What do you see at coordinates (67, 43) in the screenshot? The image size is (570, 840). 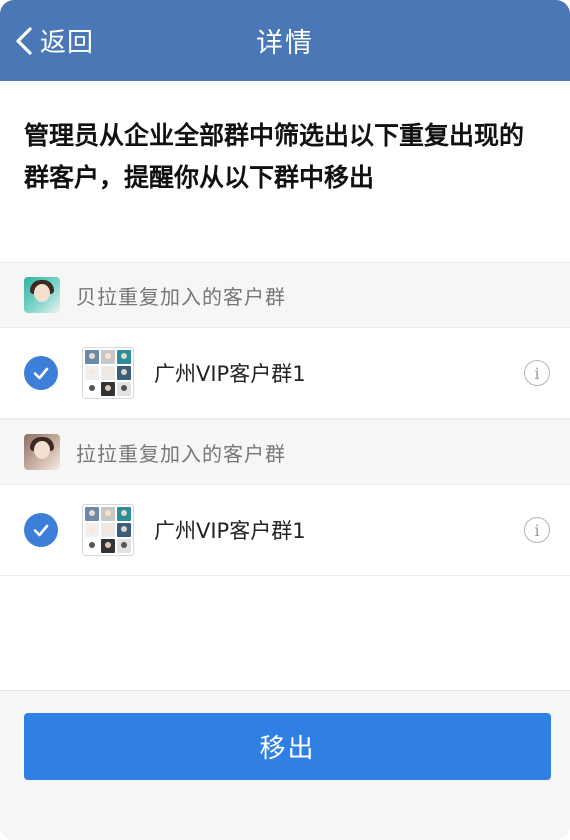 I see `back-label: 返回` at bounding box center [67, 43].